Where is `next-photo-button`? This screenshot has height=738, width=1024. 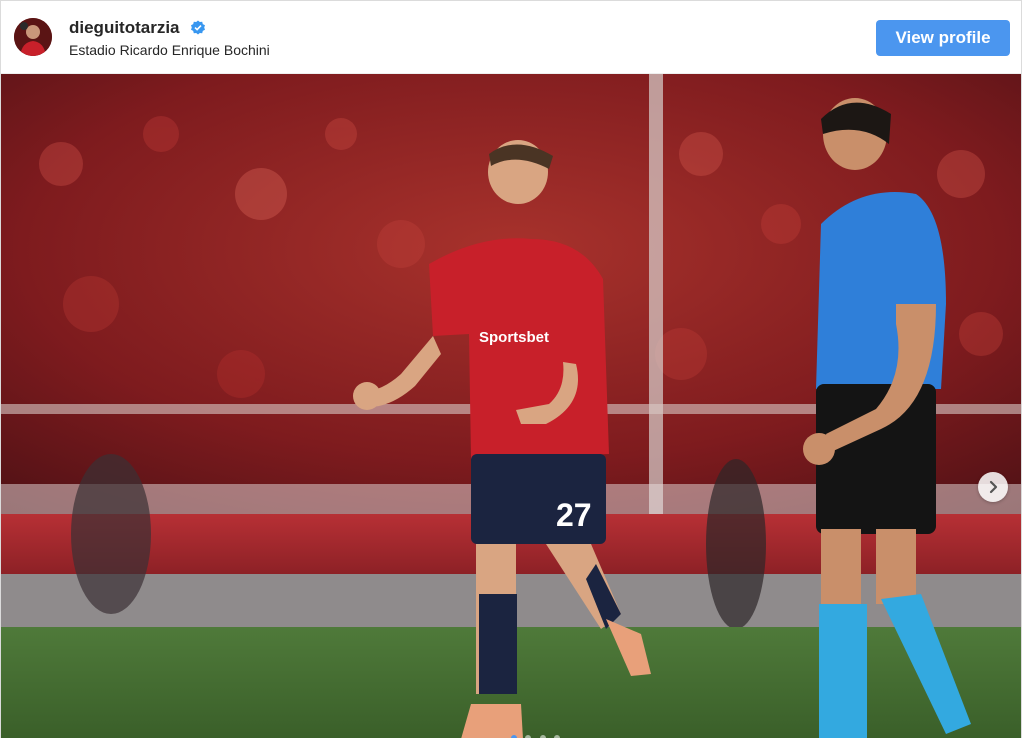
next-photo-button is located at coordinates (993, 487).